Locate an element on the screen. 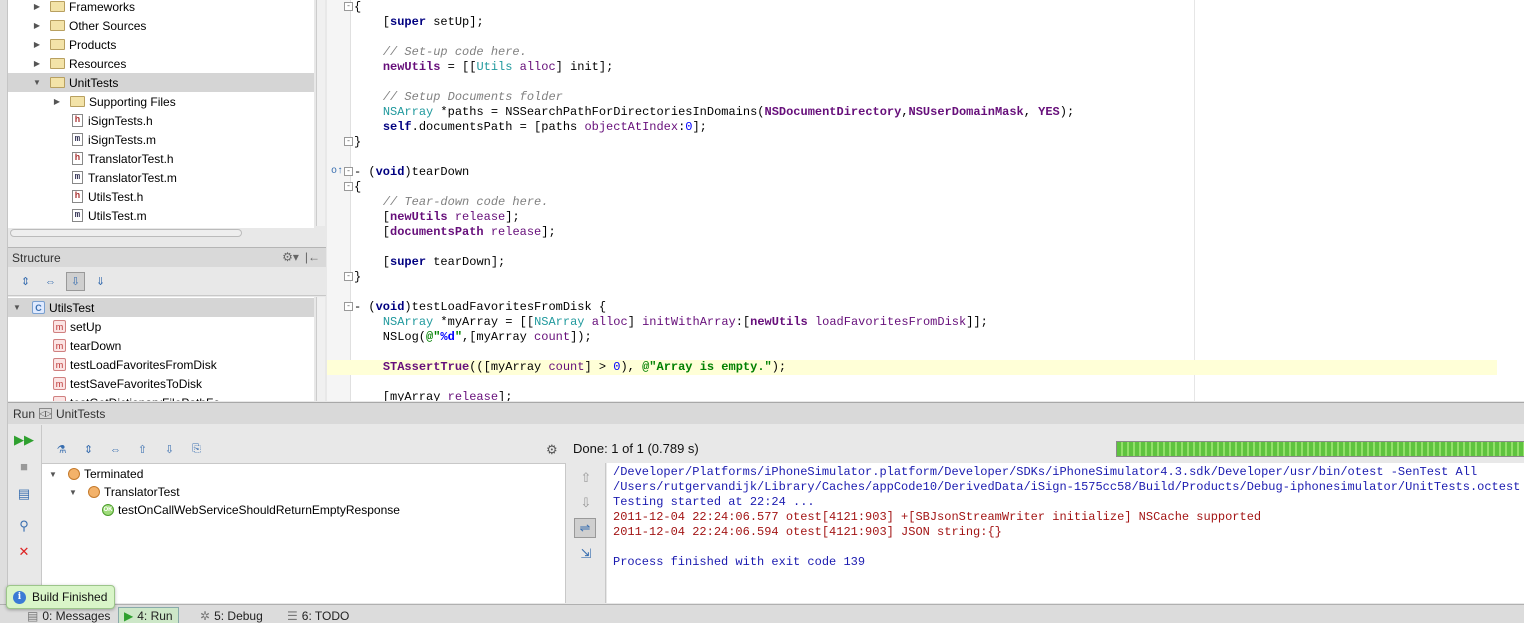 The width and height of the screenshot is (1524, 623). tree-item-label: iSignTests.m is located at coordinates (122, 139).